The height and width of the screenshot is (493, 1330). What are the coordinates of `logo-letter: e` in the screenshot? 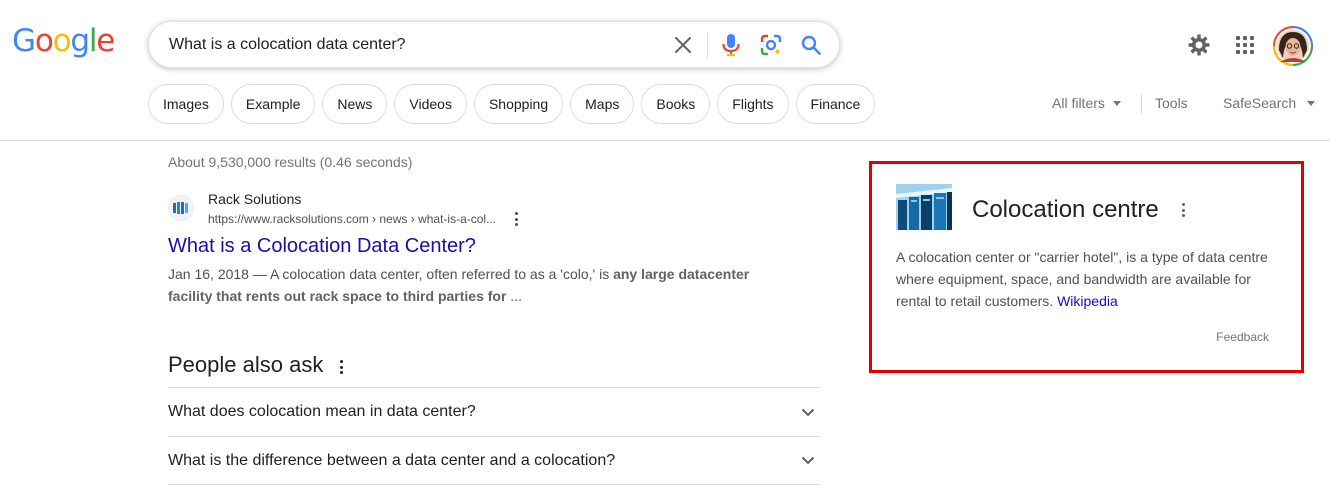 It's located at (105, 41).